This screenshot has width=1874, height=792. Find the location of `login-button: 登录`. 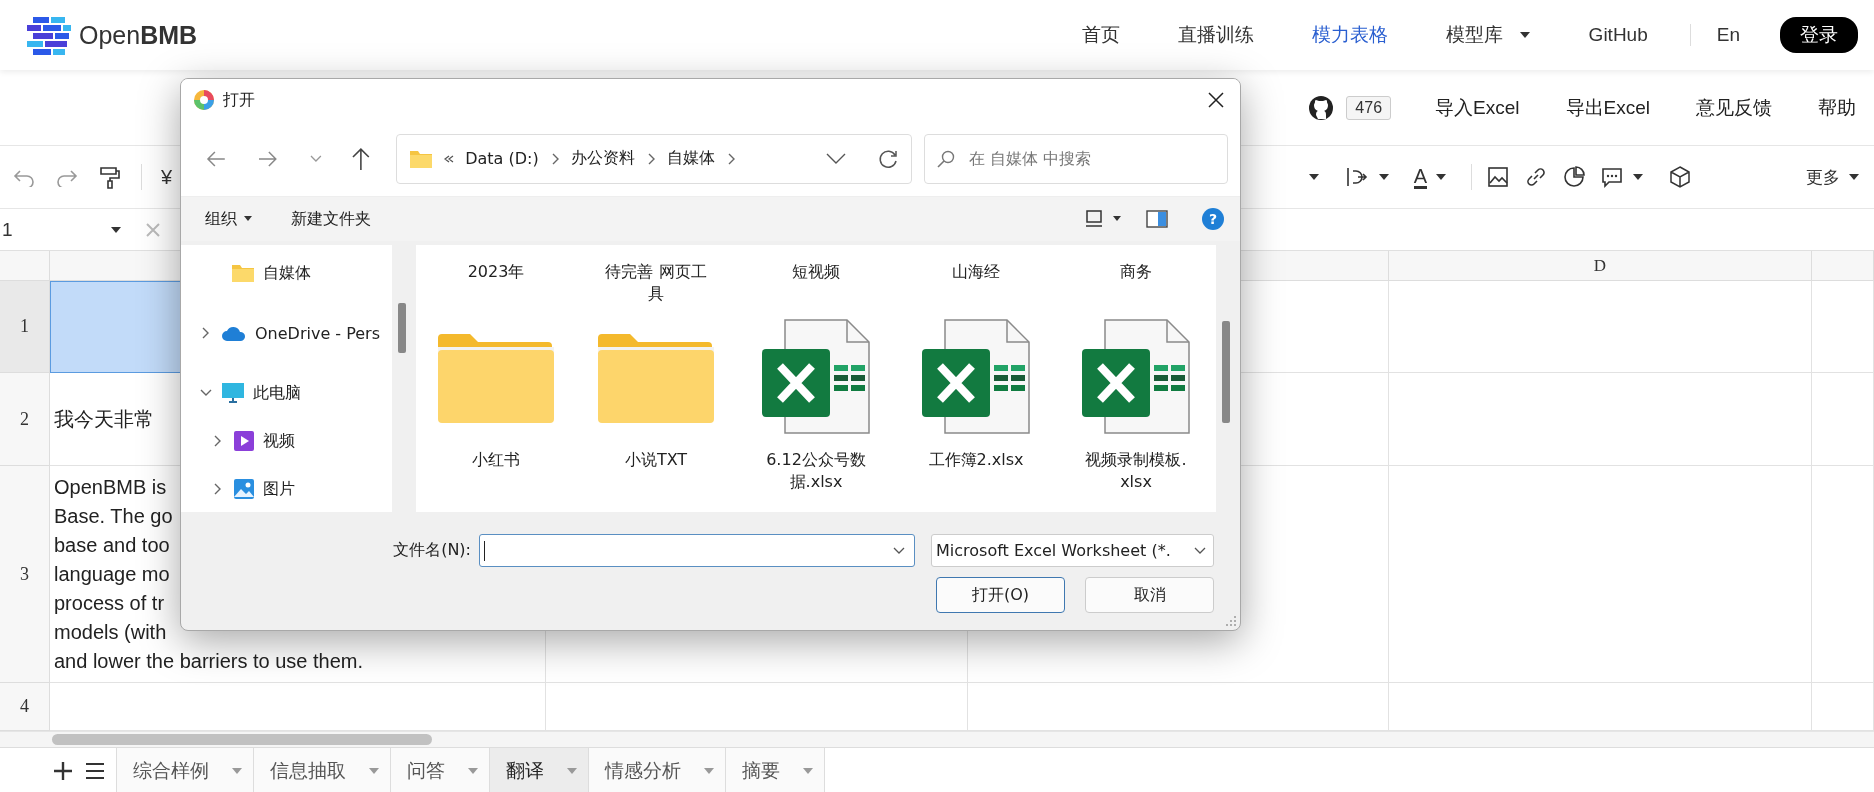

login-button: 登录 is located at coordinates (1819, 35).